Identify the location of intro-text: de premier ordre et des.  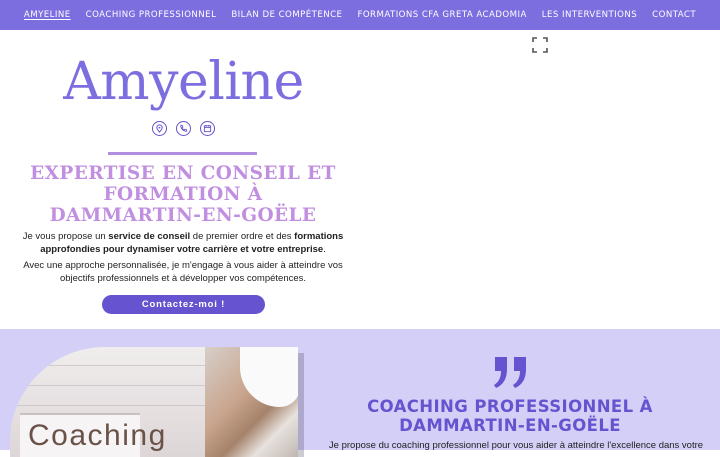
(242, 236).